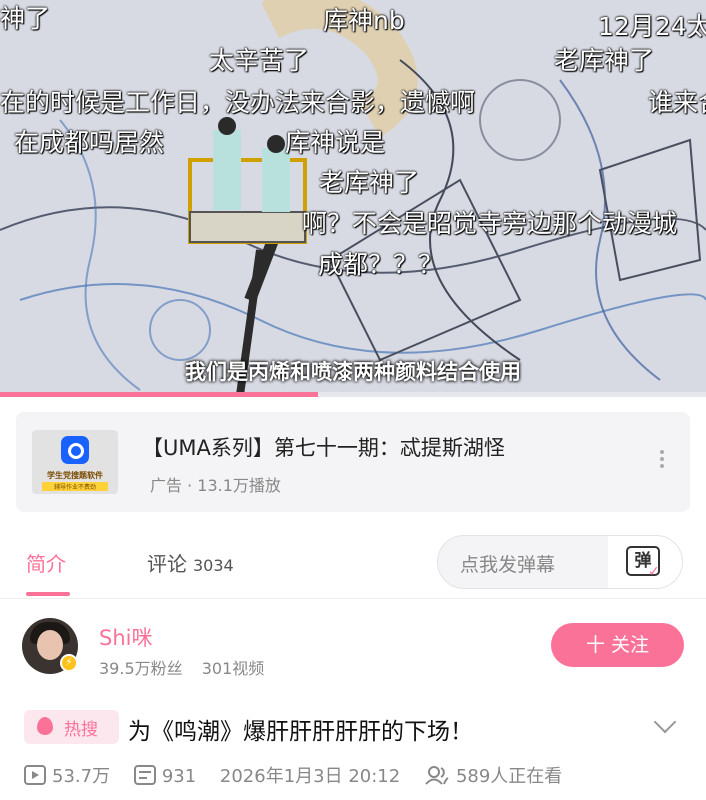 The width and height of the screenshot is (706, 800). I want to click on uploader-name: Shi咪, so click(125, 637).